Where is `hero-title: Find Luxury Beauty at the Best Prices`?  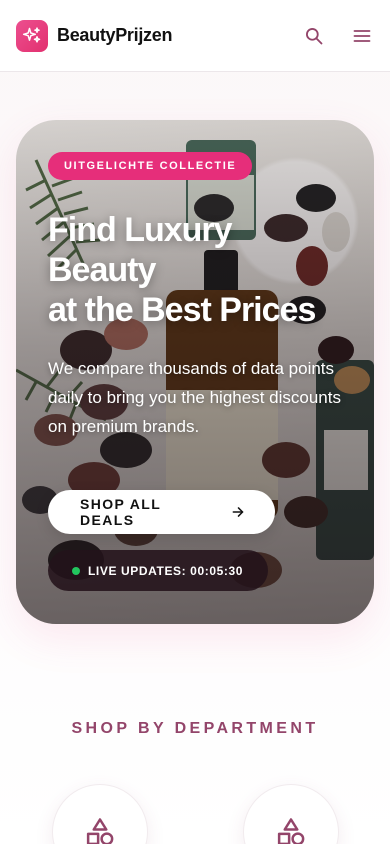
hero-title: Find Luxury Beauty at the Best Prices is located at coordinates (198, 270).